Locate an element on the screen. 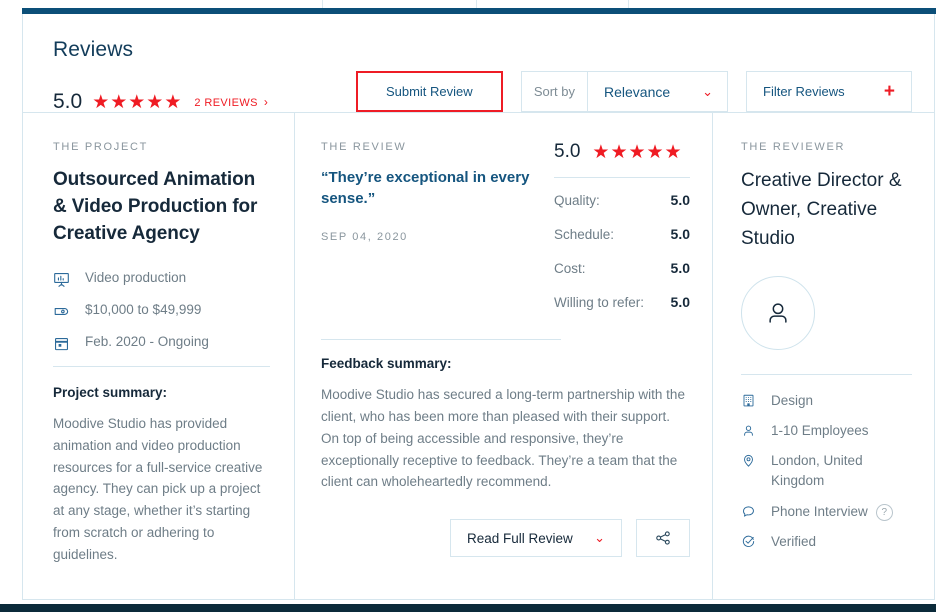 The image size is (936, 612). list-item: Schedule: 5.0 is located at coordinates (622, 234).